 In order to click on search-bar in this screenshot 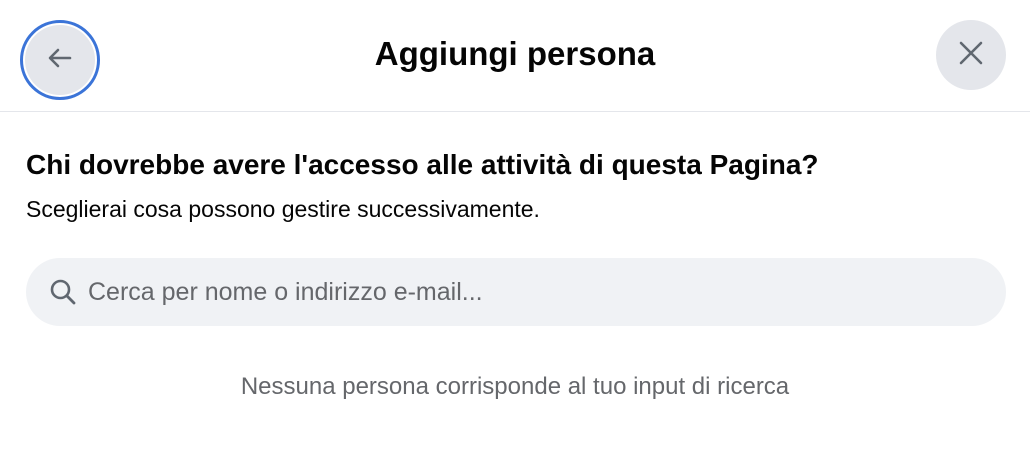, I will do `click(516, 292)`.